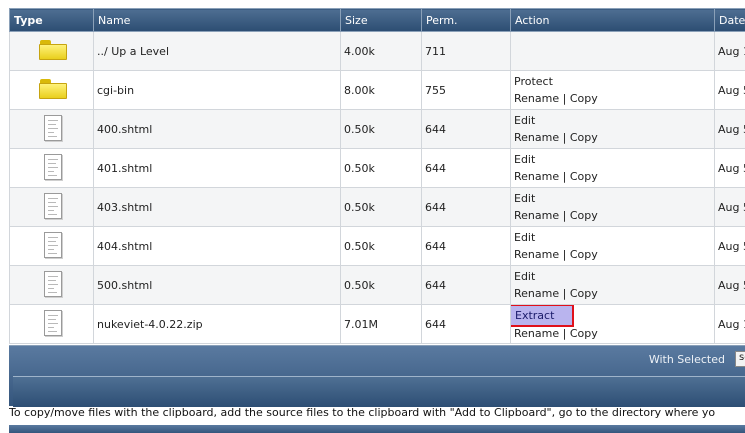  Describe the element at coordinates (51, 20) in the screenshot. I see `column-header-type: Type` at that location.